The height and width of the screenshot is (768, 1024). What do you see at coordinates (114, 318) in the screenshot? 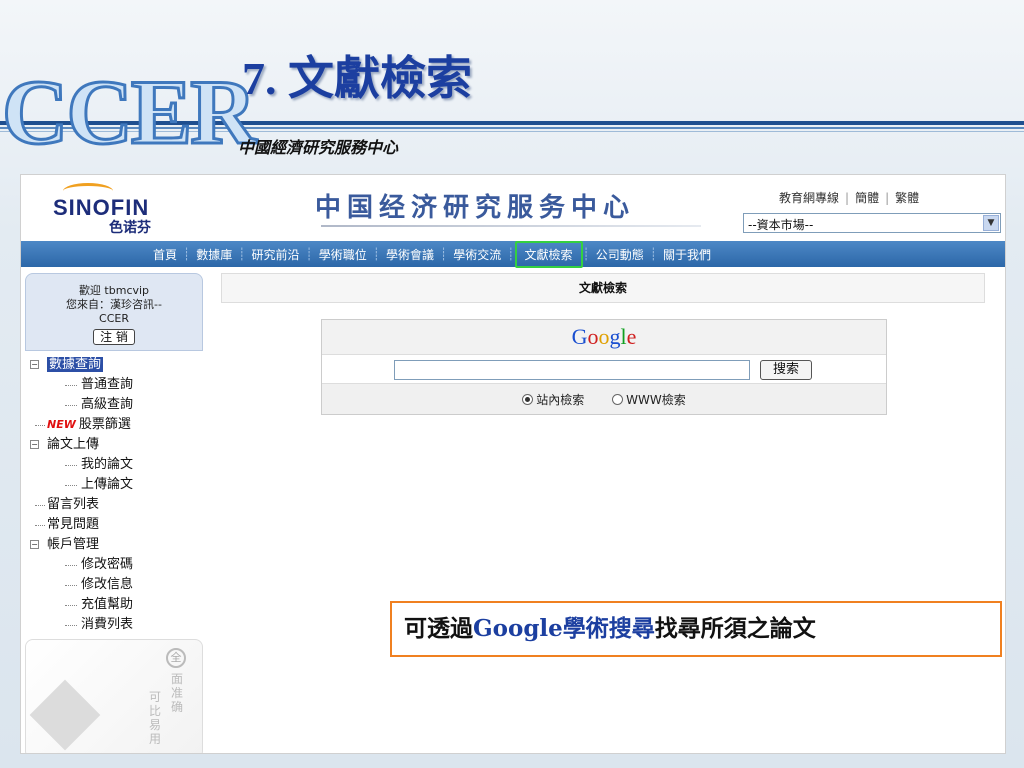
I see `welcome-org: CCER` at bounding box center [114, 318].